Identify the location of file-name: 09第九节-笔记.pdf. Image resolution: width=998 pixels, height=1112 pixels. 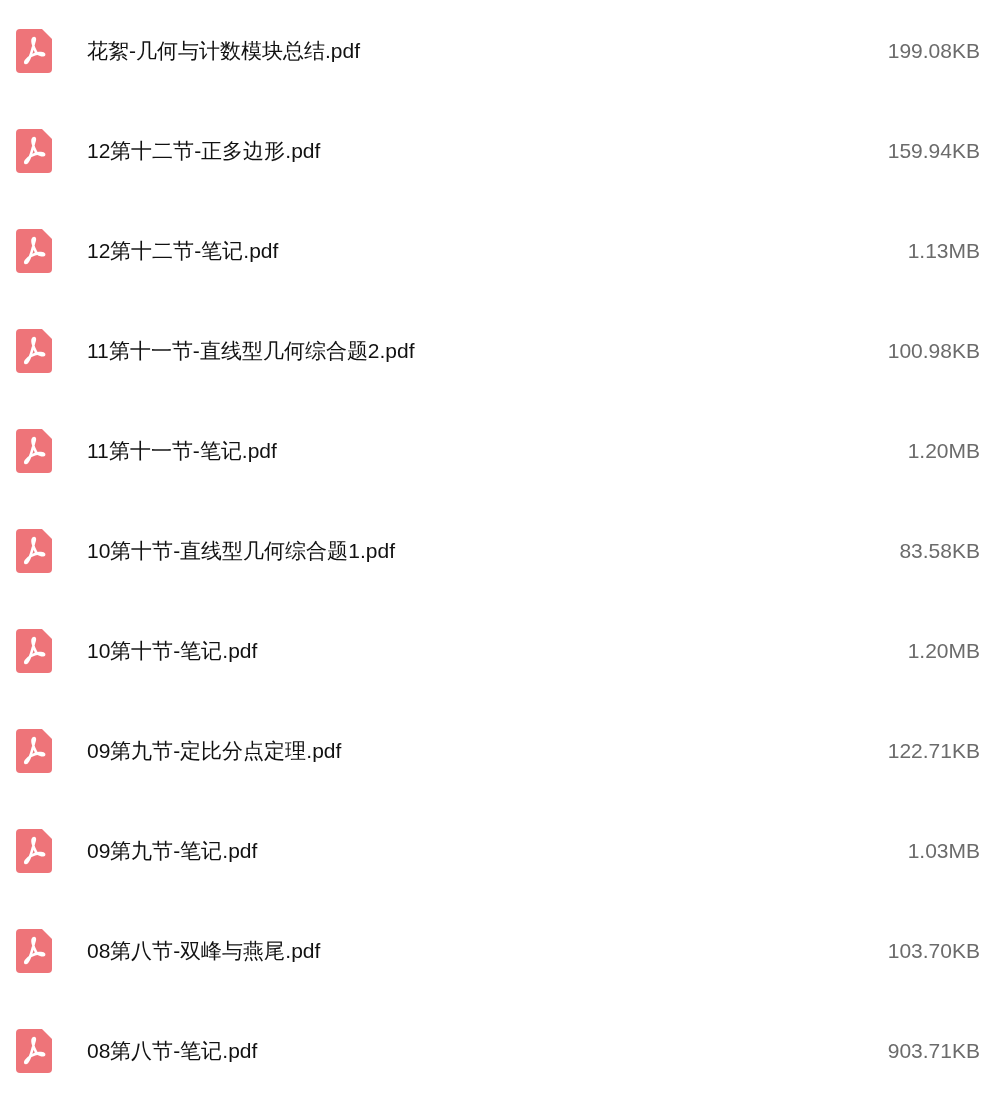
(497, 851).